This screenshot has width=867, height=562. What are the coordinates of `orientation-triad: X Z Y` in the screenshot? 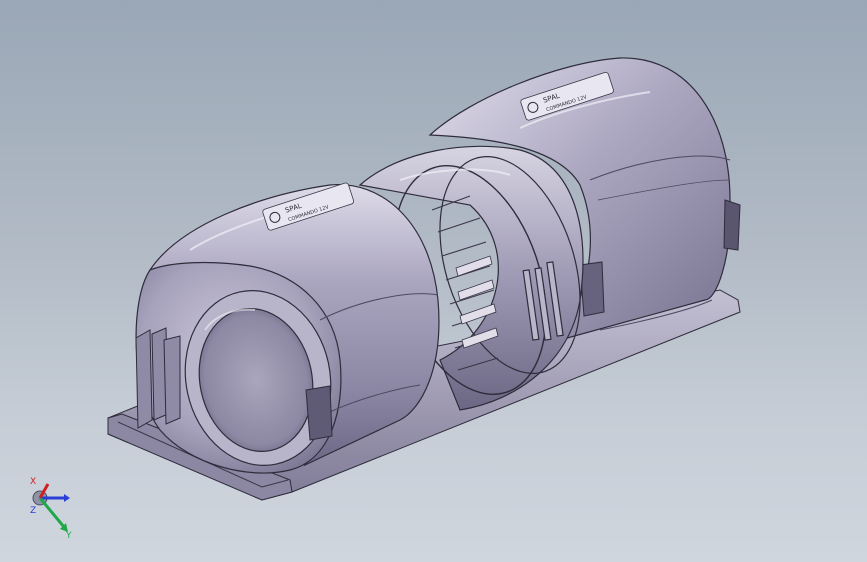 It's located at (51, 509).